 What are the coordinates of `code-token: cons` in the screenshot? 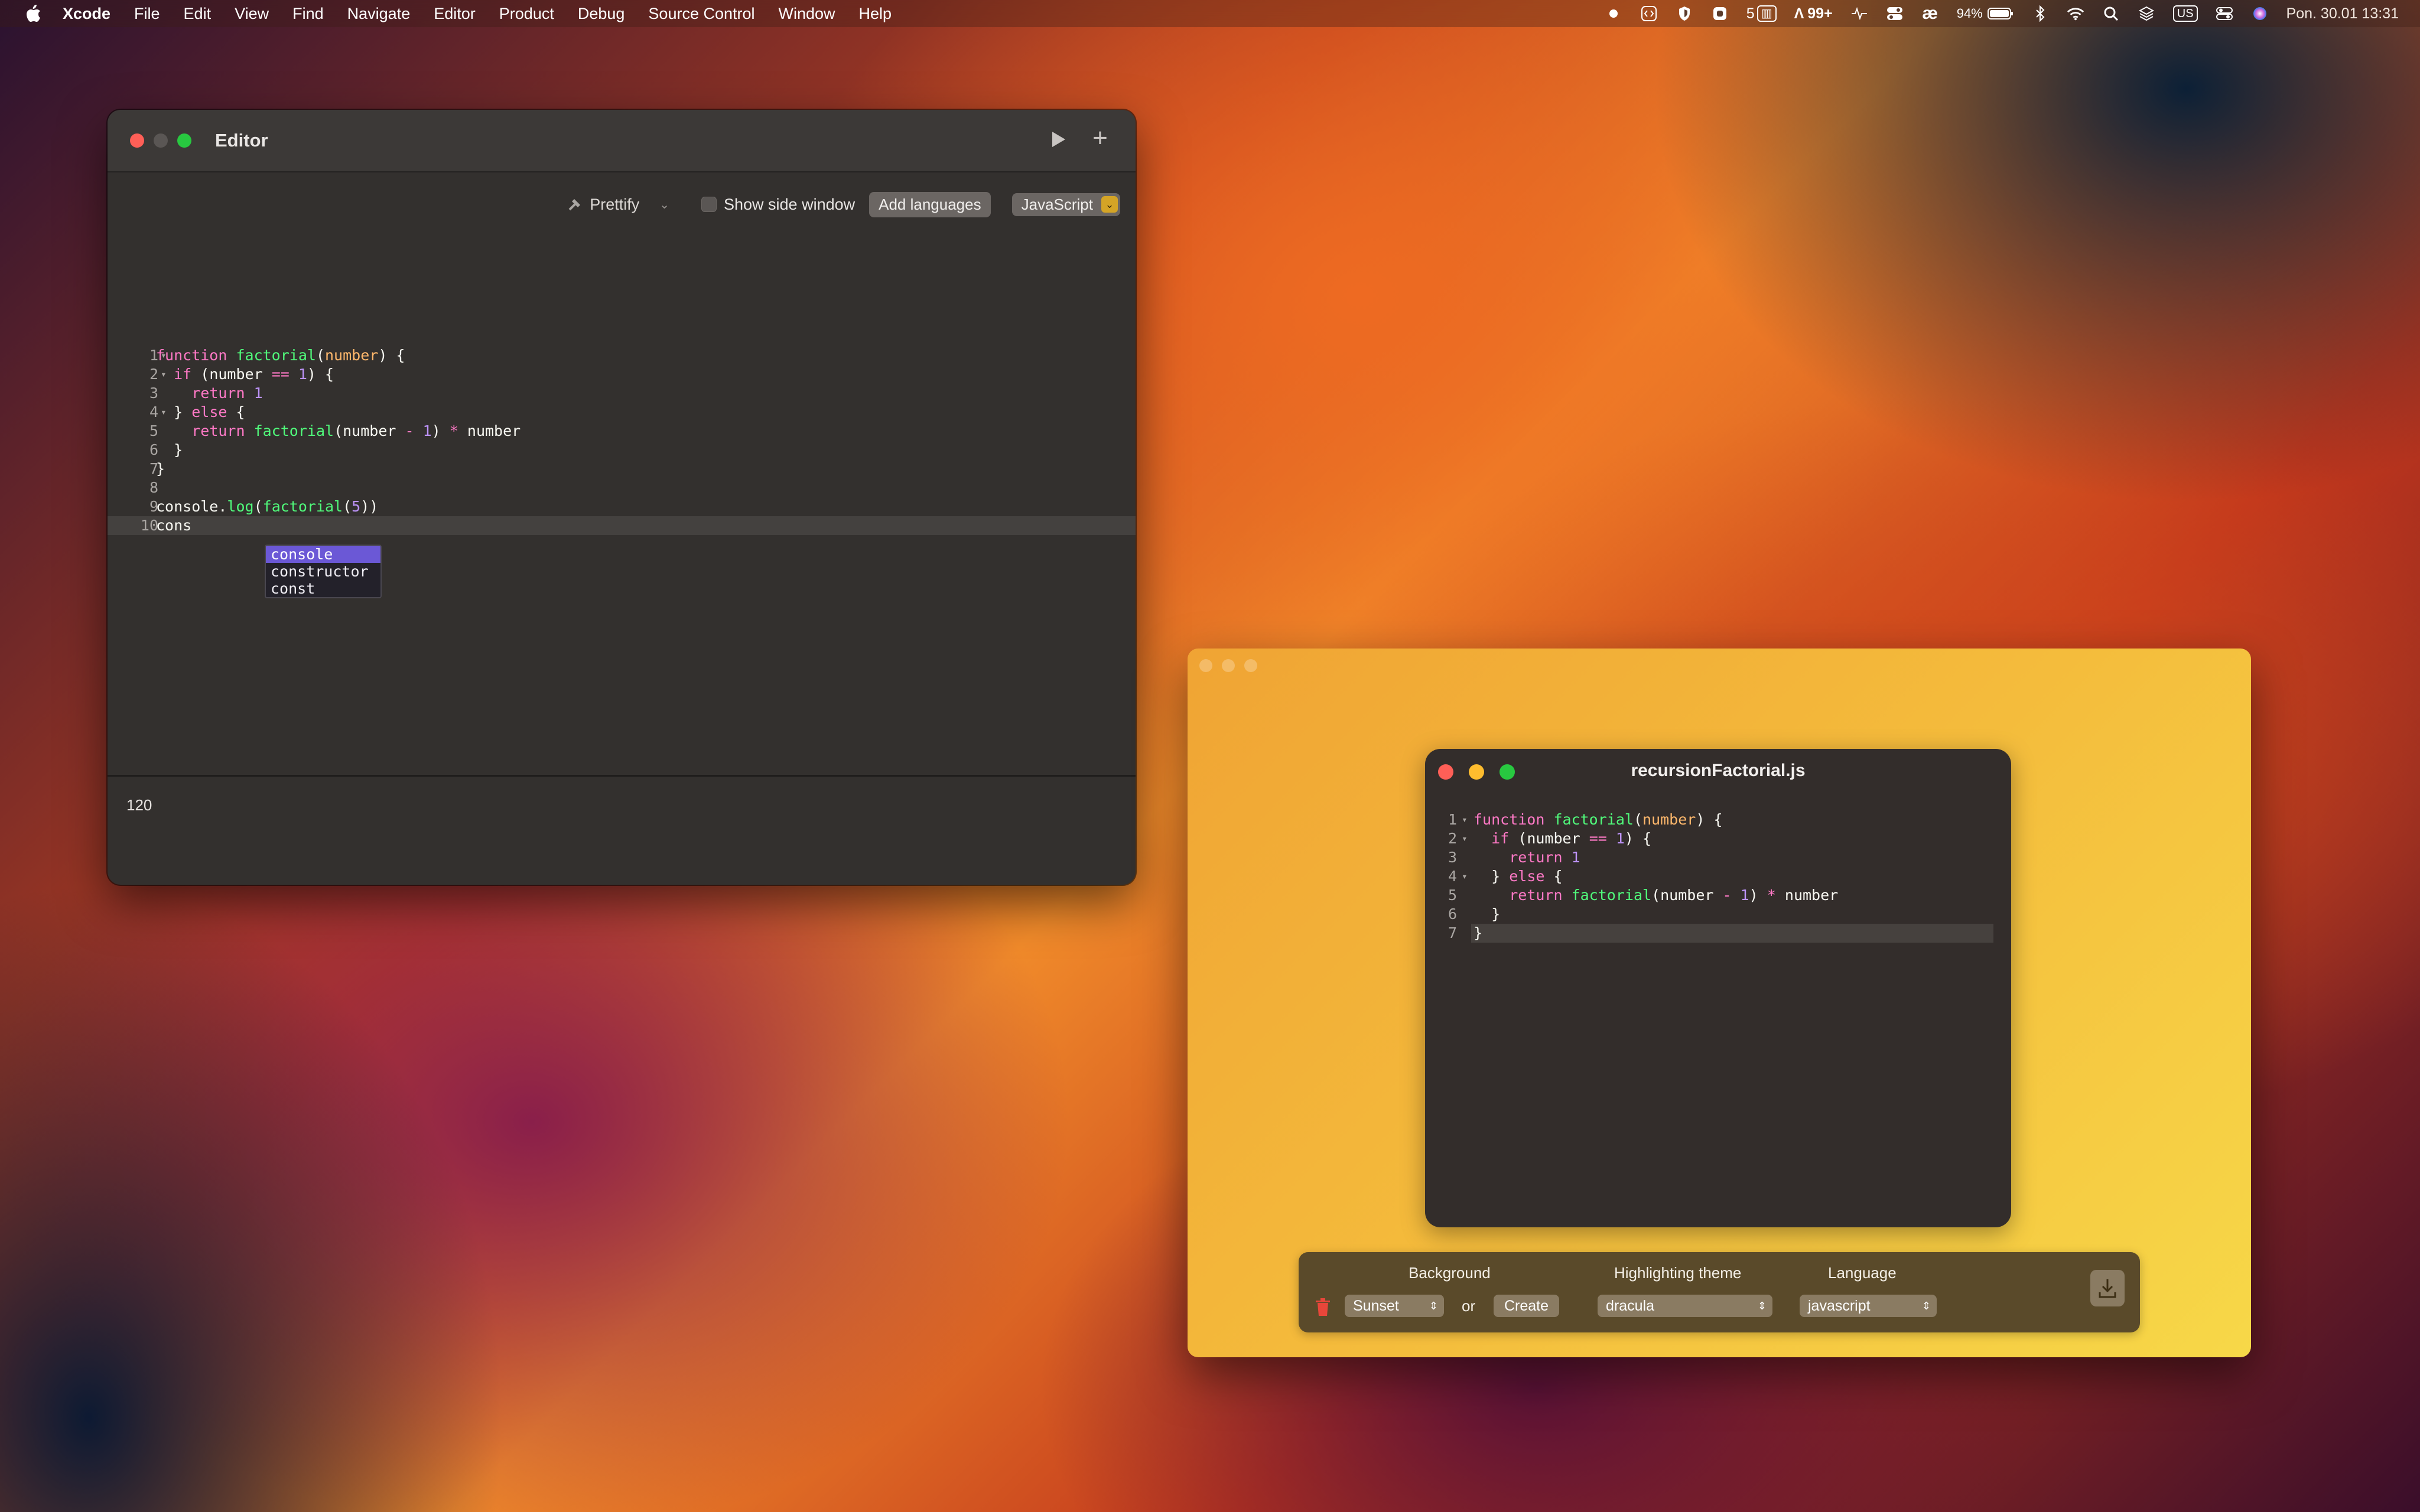 It's located at (174, 525).